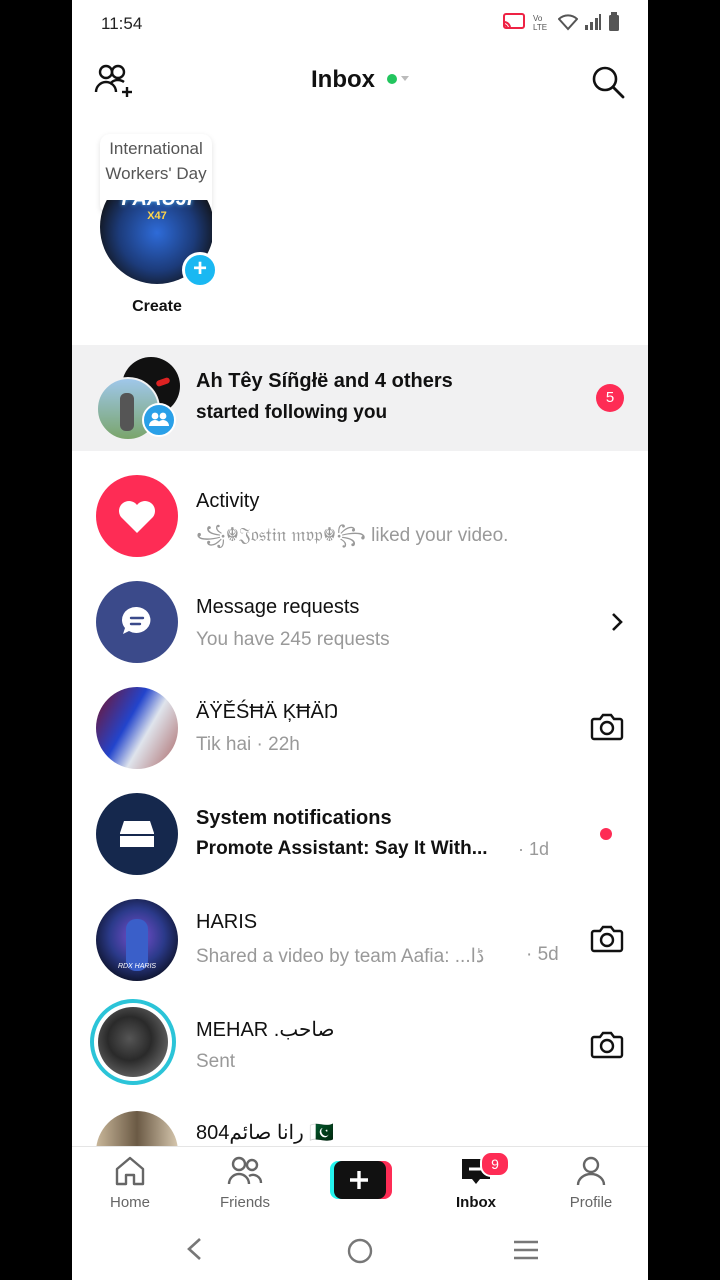 The width and height of the screenshot is (720, 1280). I want to click on inbox-header: Inbox, so click(360, 80).